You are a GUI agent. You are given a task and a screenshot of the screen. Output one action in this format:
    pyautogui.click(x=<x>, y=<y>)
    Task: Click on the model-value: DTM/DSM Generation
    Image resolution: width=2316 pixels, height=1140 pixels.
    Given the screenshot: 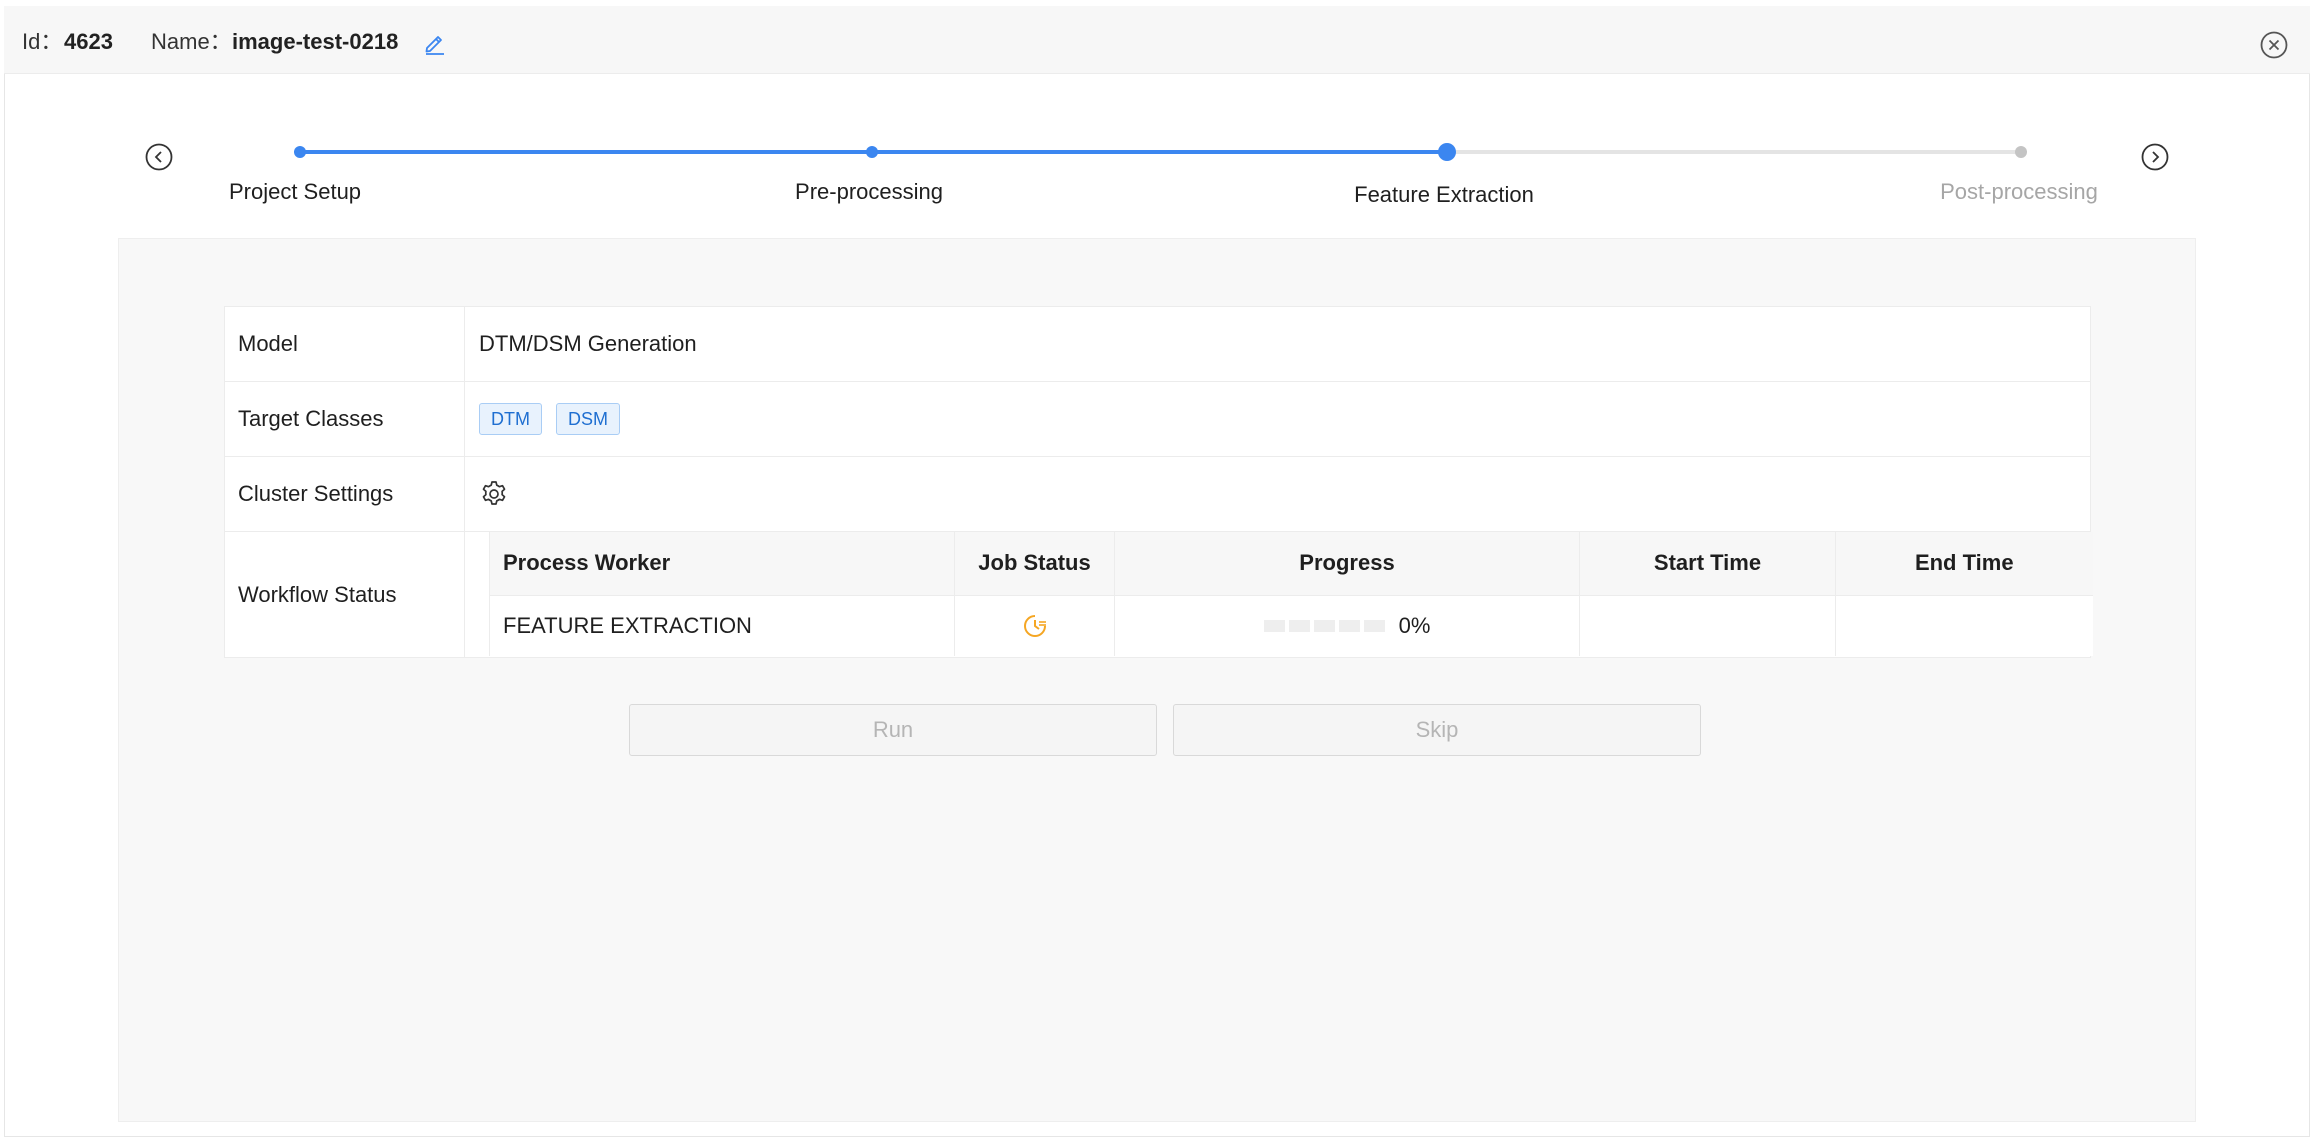 What is the action you would take?
    pyautogui.click(x=588, y=343)
    